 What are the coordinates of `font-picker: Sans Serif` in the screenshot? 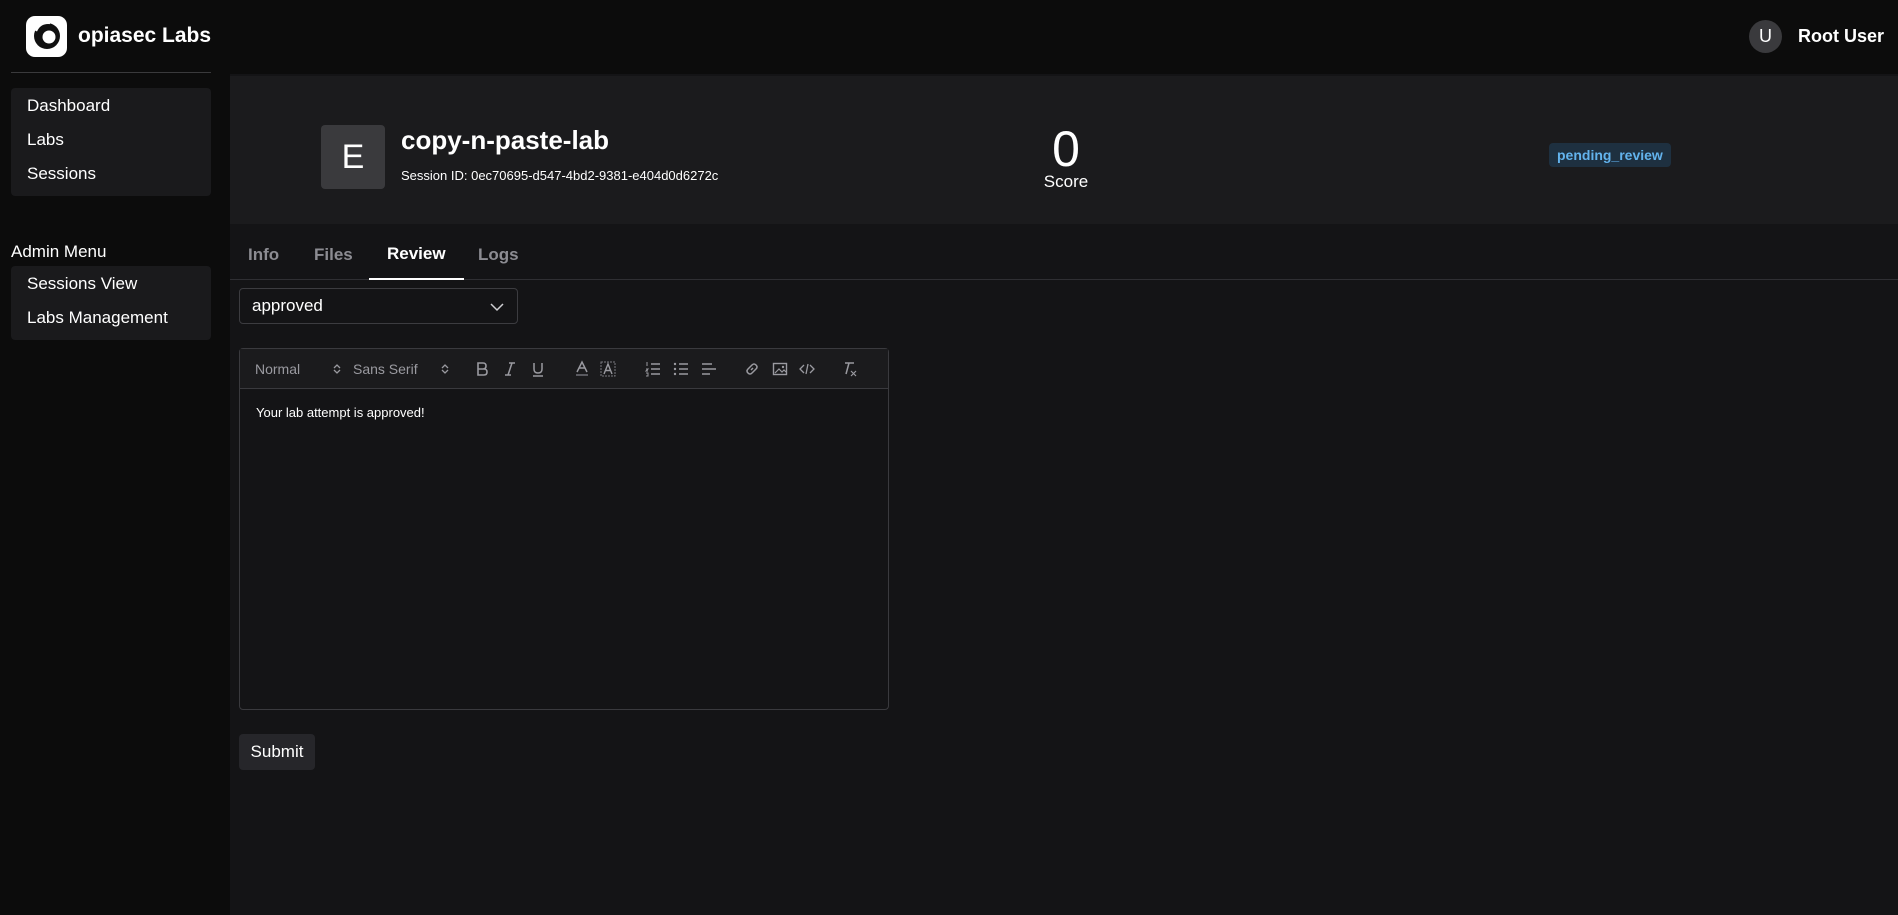 It's located at (401, 369).